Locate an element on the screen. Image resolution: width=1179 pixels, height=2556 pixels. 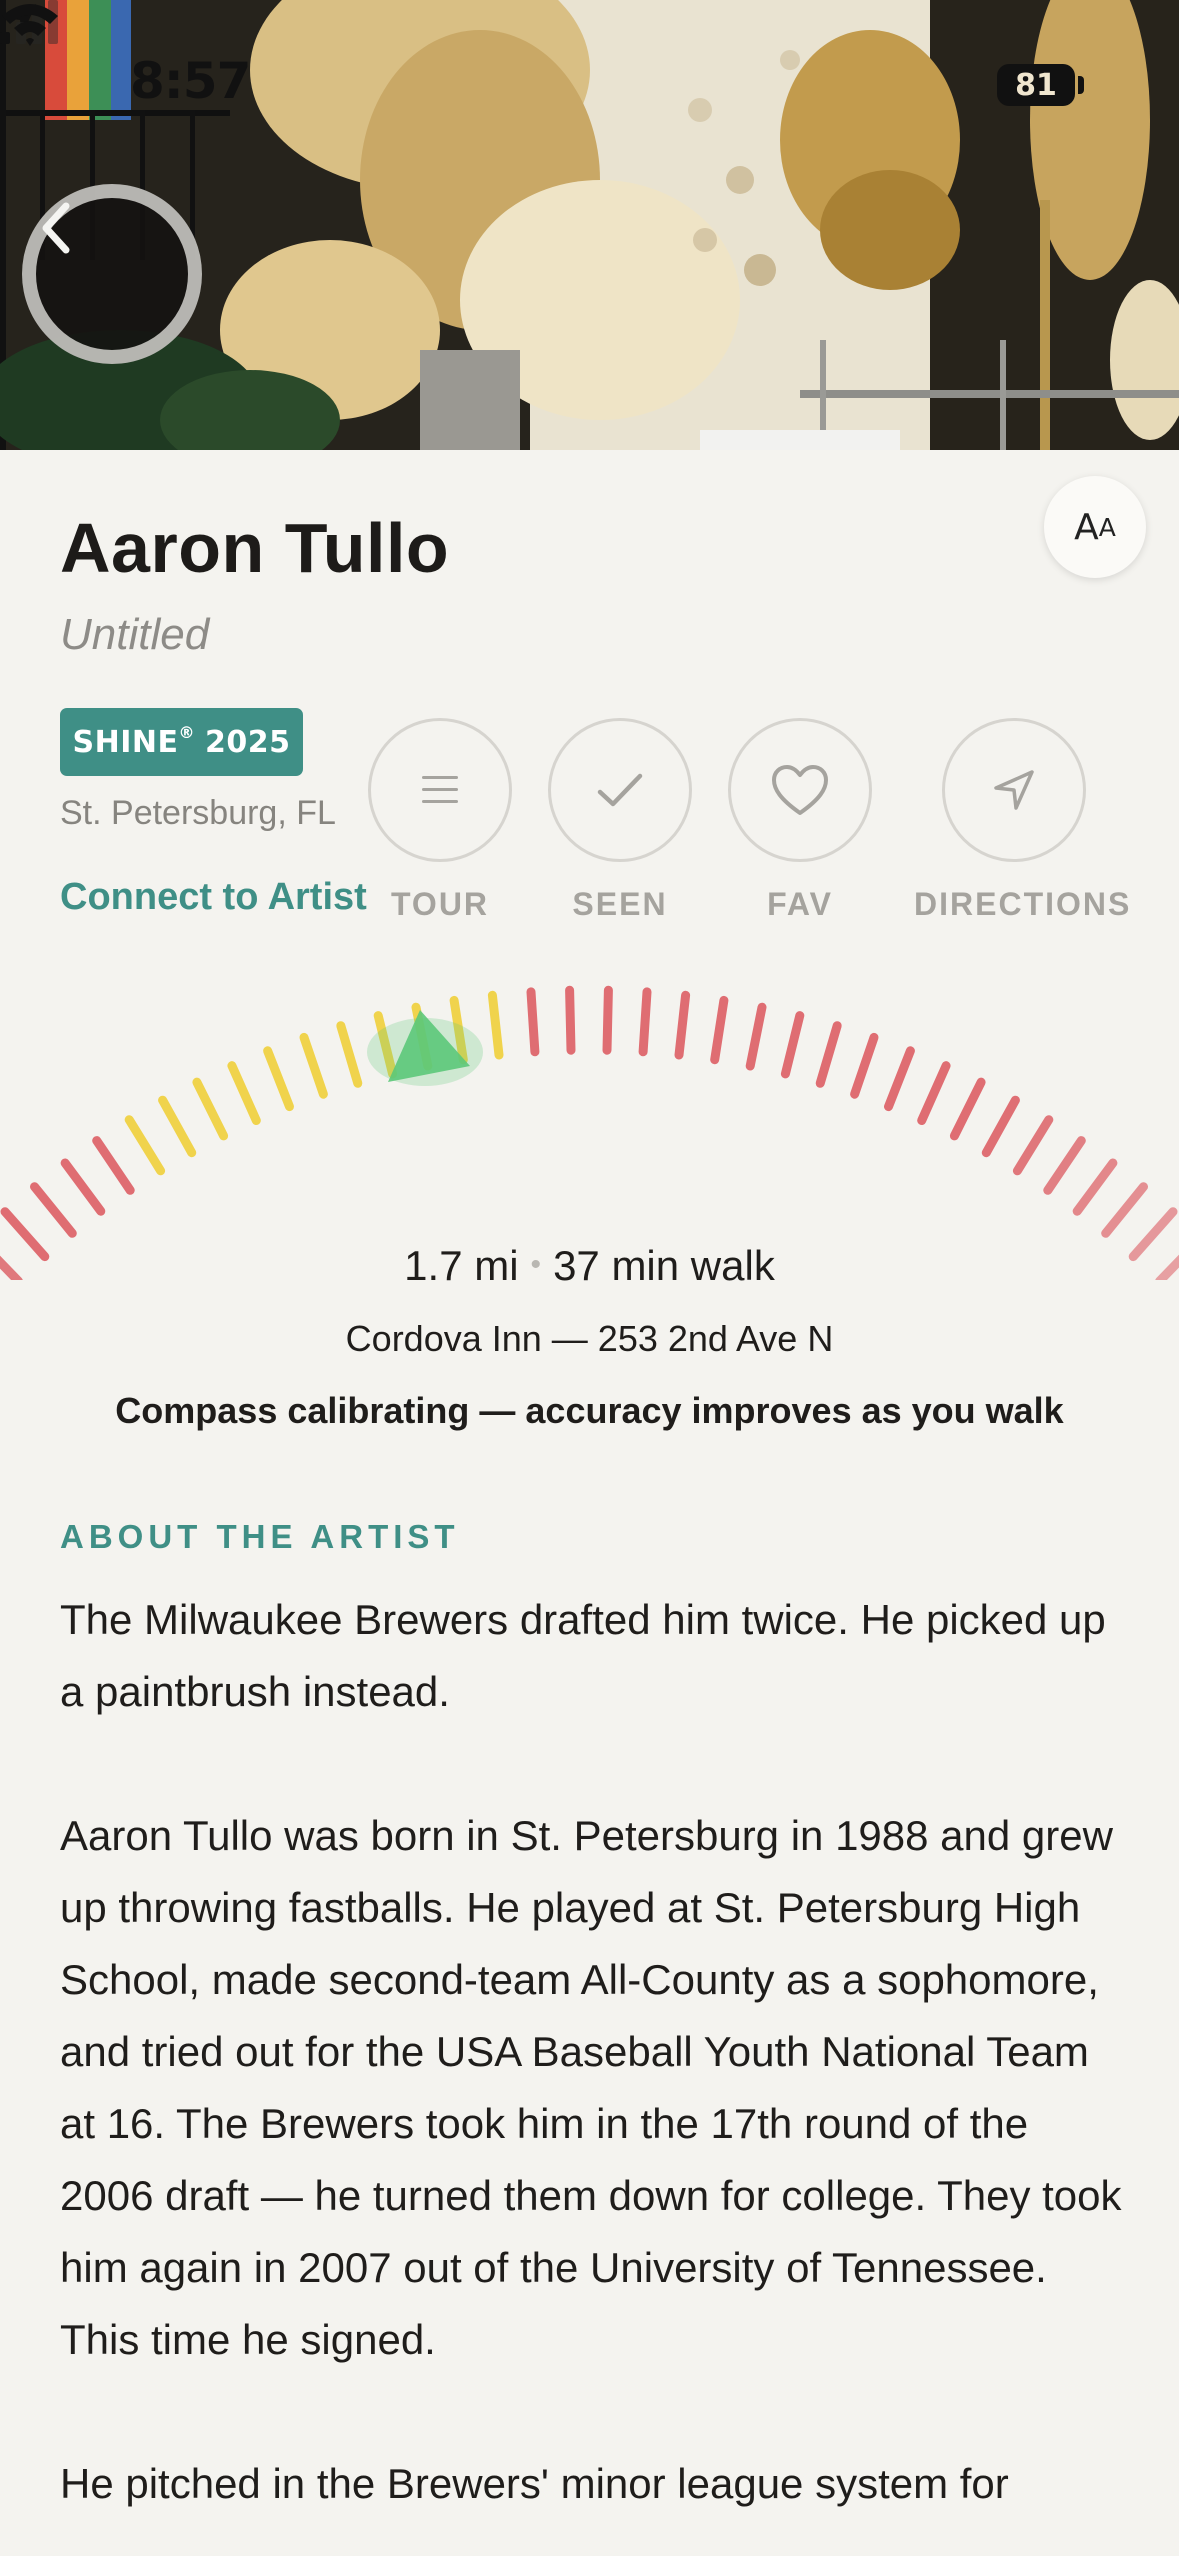
battery-indicator: 81 is located at coordinates (1036, 85).